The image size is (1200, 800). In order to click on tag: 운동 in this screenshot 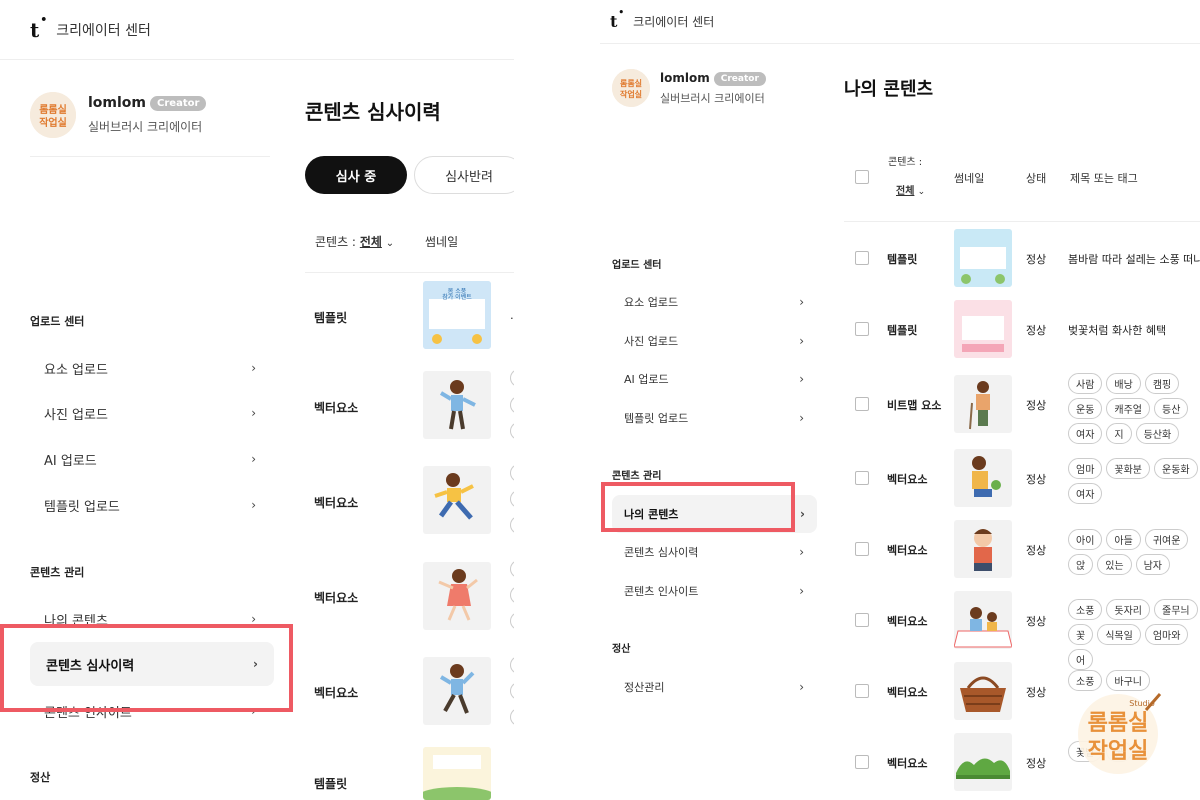, I will do `click(1085, 408)`.